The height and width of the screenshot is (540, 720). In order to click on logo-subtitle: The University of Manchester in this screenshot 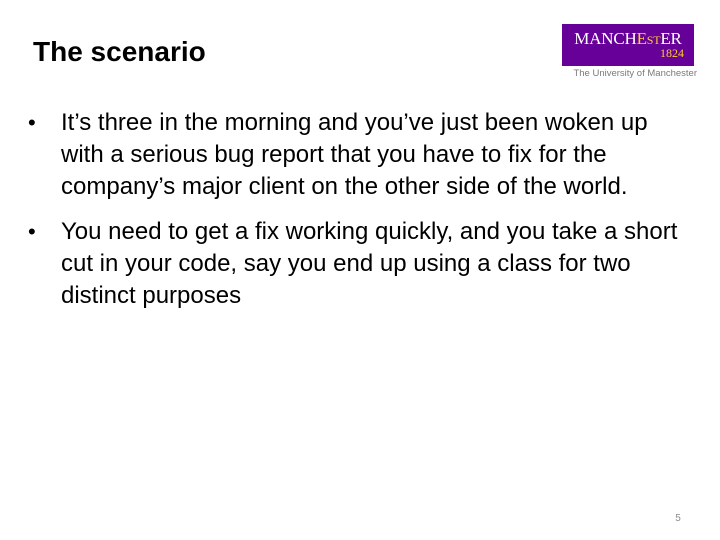, I will do `click(635, 73)`.